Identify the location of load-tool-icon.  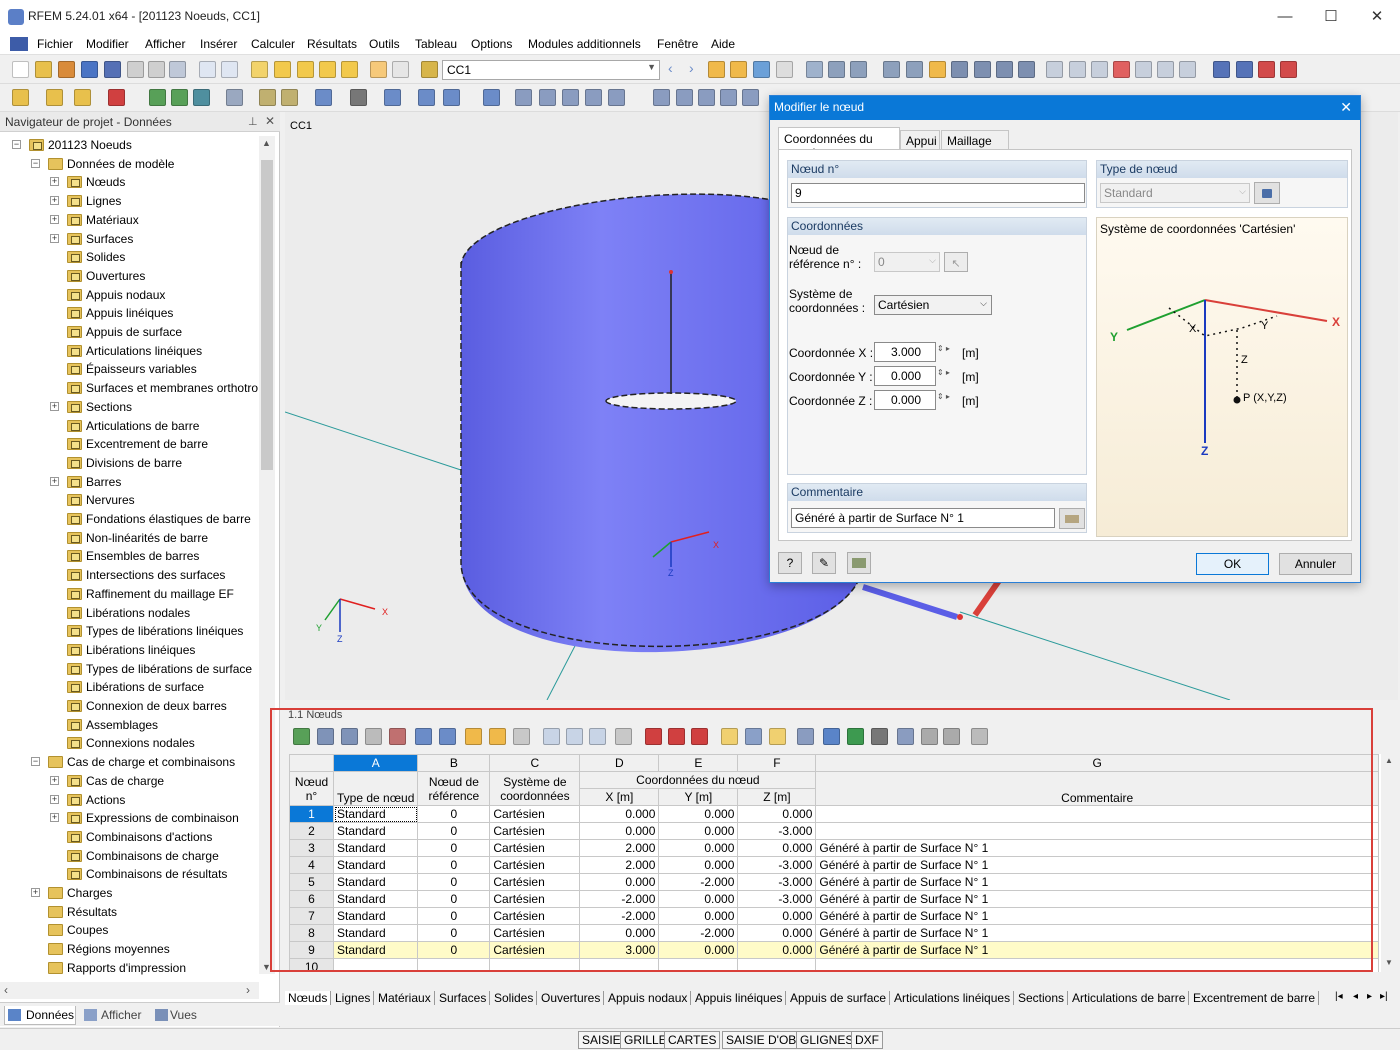
(234, 97).